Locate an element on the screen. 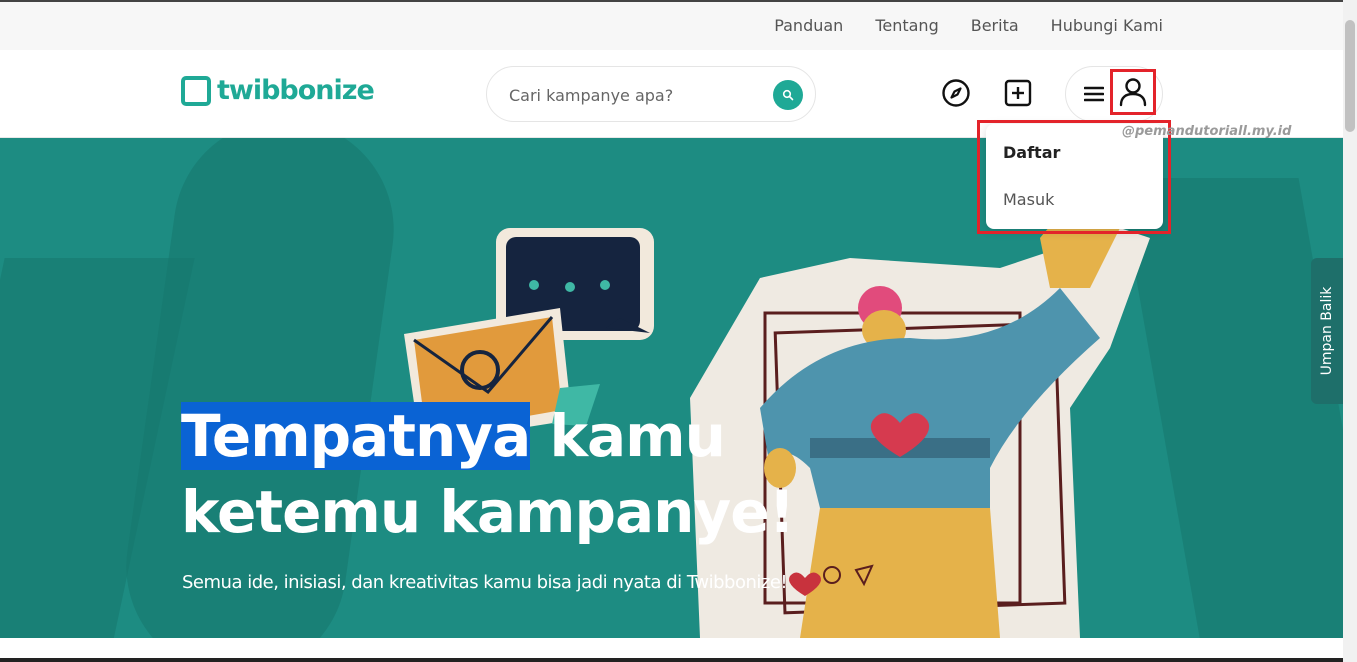 The image size is (1357, 662). user-icon is located at coordinates (1133, 92).